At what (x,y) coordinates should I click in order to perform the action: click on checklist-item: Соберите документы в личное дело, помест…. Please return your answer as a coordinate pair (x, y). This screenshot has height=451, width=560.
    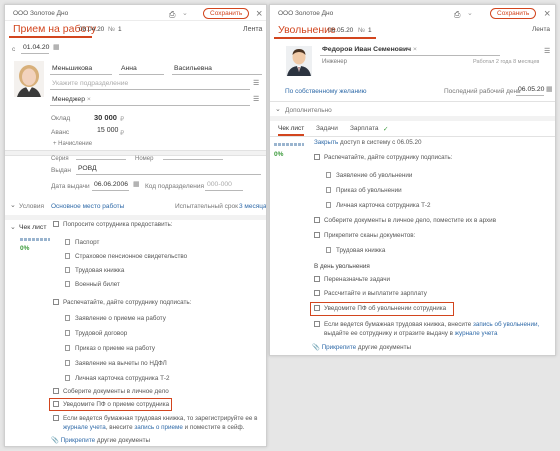
    Looking at the image, I should click on (405, 220).